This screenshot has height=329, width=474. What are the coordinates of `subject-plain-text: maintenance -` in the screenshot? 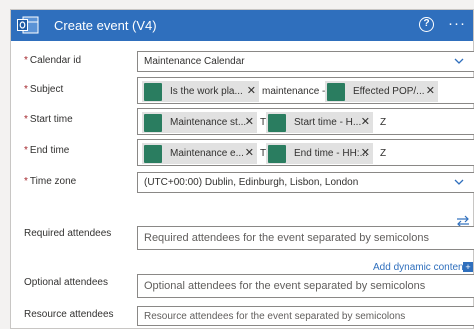 It's located at (294, 91).